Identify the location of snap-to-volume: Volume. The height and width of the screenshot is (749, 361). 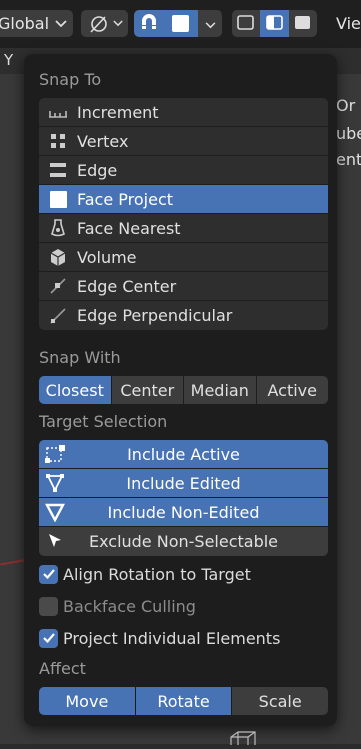
(183, 257).